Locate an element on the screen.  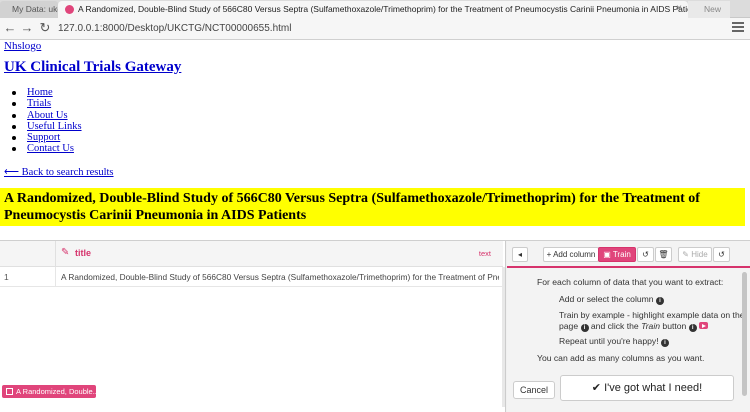
undo-icon: ↺ is located at coordinates (645, 254).